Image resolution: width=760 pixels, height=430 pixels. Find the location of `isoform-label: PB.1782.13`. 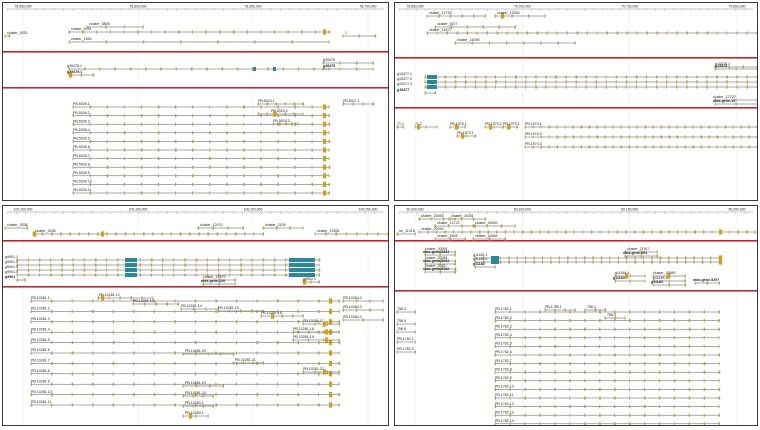

isoform-label: PB.1782.13 is located at coordinates (504, 412).